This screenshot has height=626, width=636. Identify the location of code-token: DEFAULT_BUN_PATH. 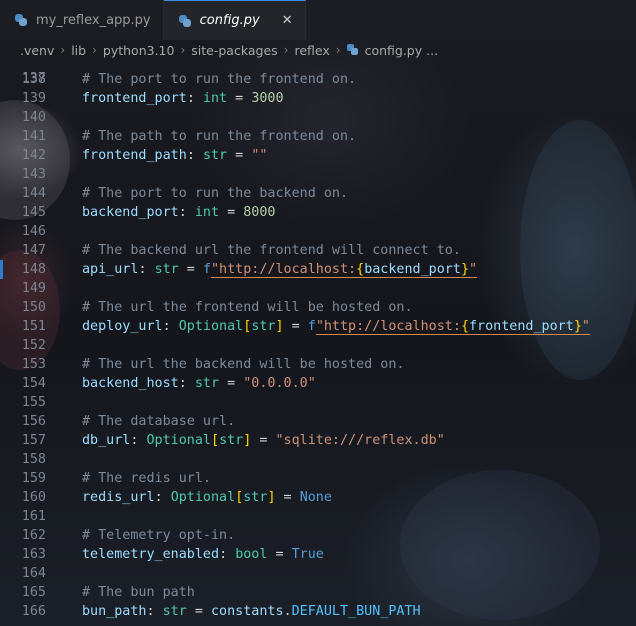
(356, 611).